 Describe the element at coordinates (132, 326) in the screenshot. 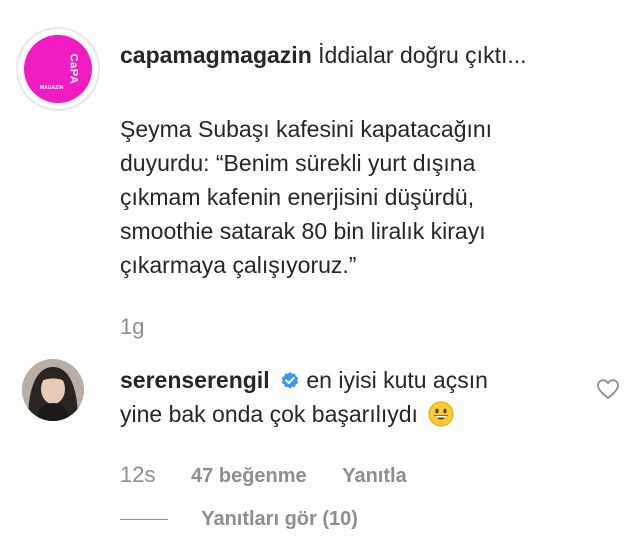

I see `post-age: 1g` at that location.